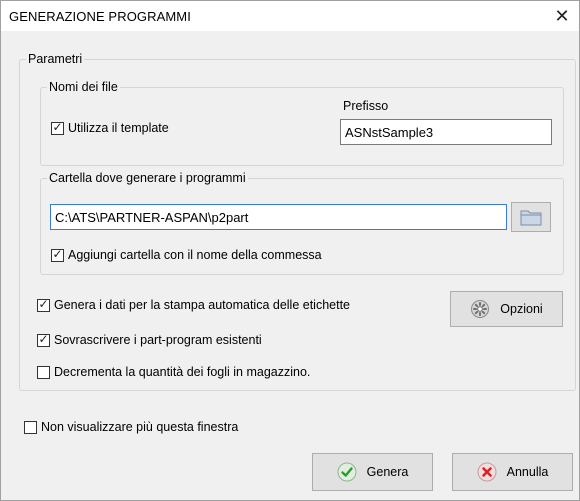 The image size is (580, 501). I want to click on nomi-file-legend: Nomi dei file, so click(83, 87).